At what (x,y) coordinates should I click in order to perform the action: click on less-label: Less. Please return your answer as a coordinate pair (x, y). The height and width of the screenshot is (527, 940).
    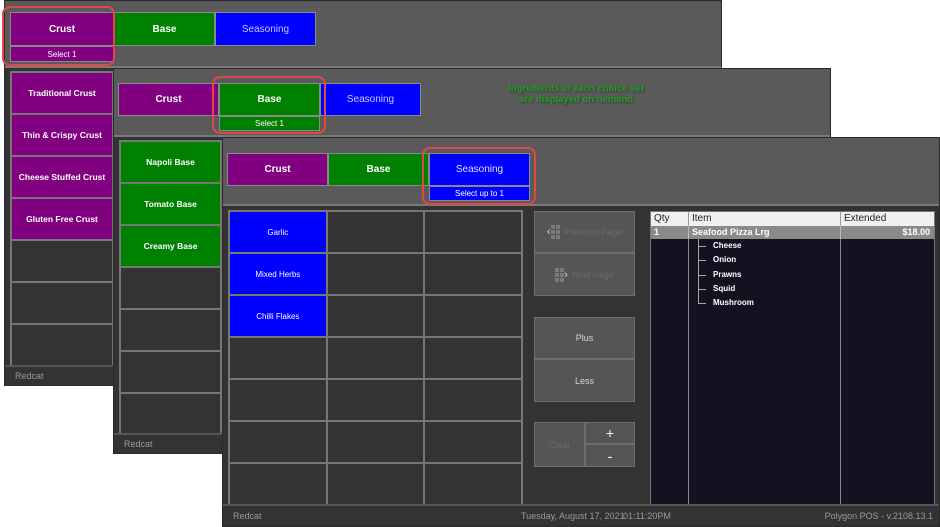
    Looking at the image, I should click on (584, 380).